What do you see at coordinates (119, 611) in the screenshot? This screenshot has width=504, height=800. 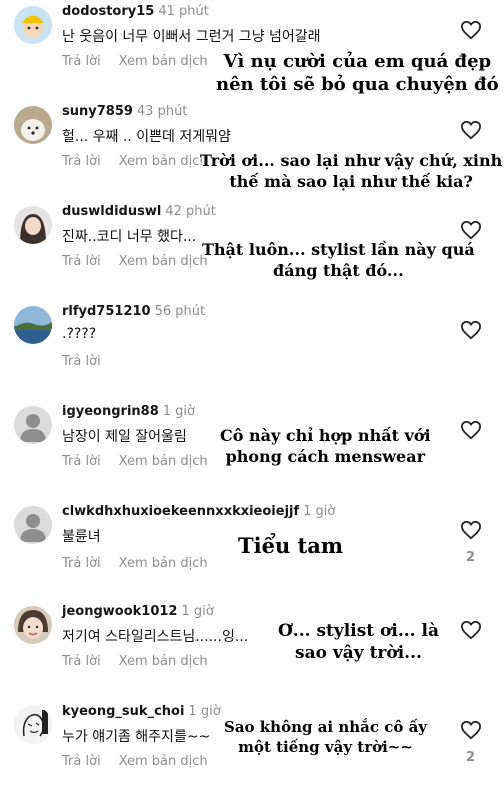 I see `username: jeongwook1012` at bounding box center [119, 611].